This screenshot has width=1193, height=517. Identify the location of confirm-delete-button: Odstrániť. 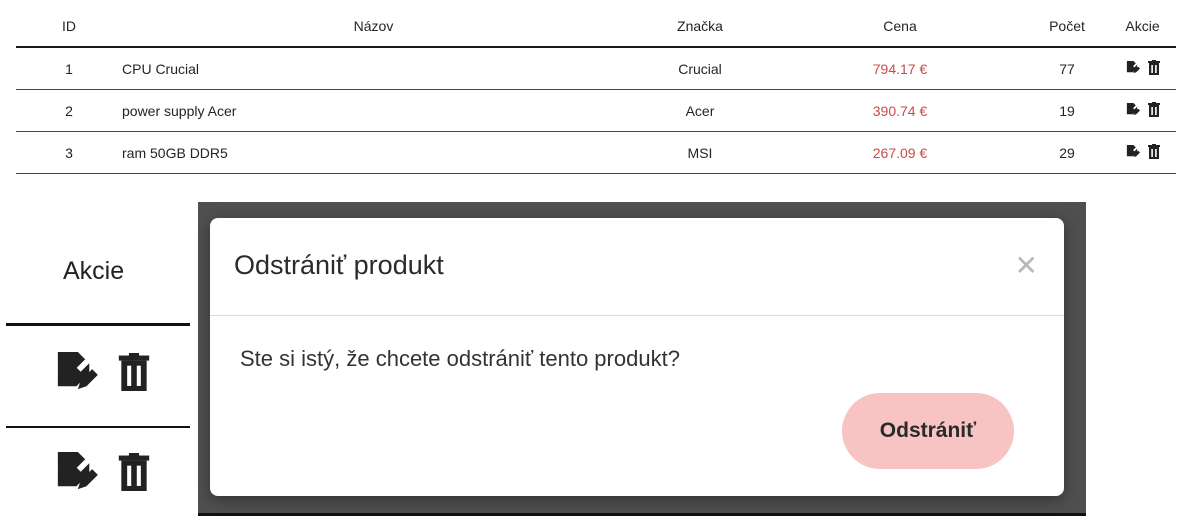
(928, 431).